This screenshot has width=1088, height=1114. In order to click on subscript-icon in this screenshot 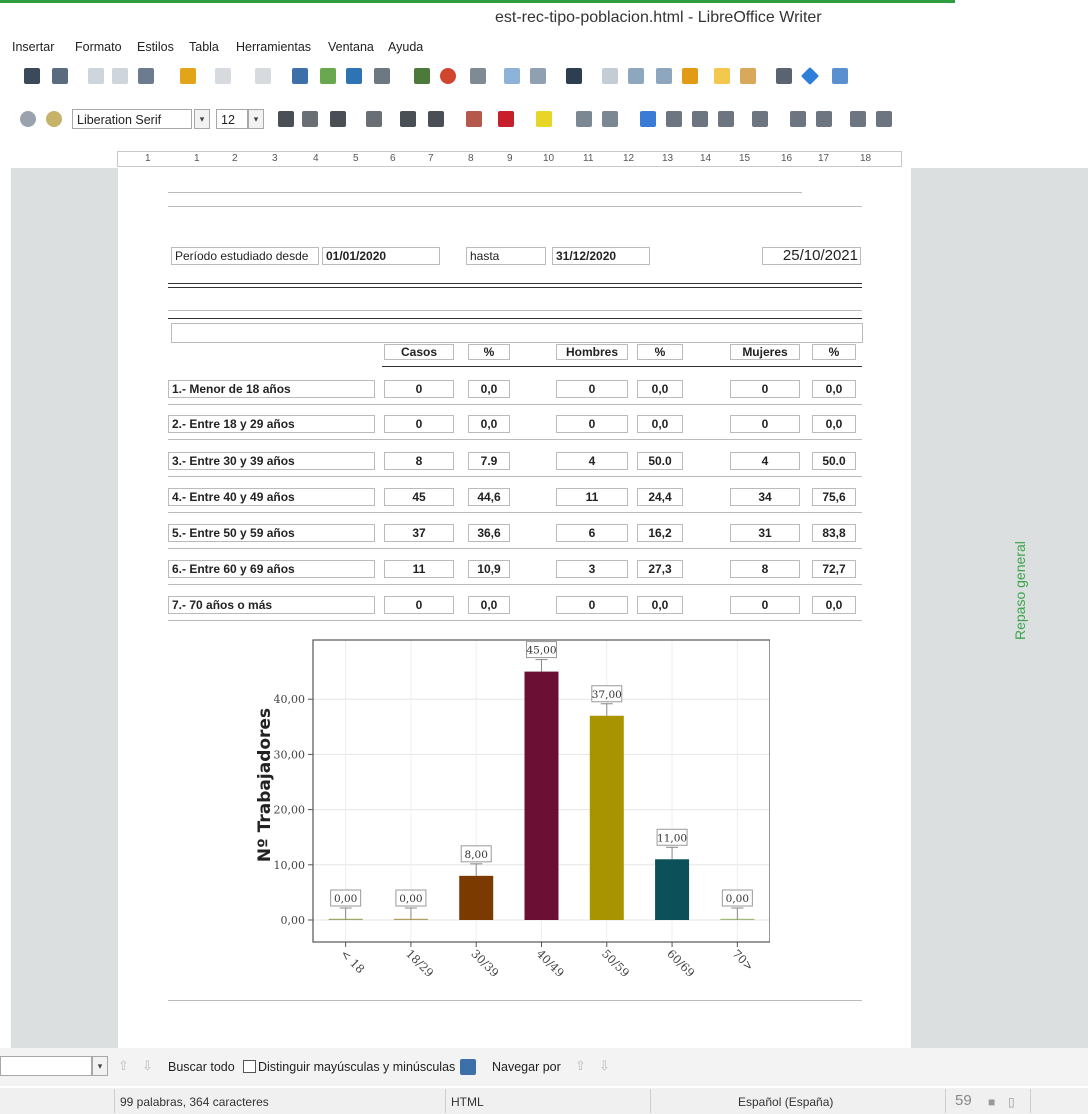, I will do `click(436, 119)`.